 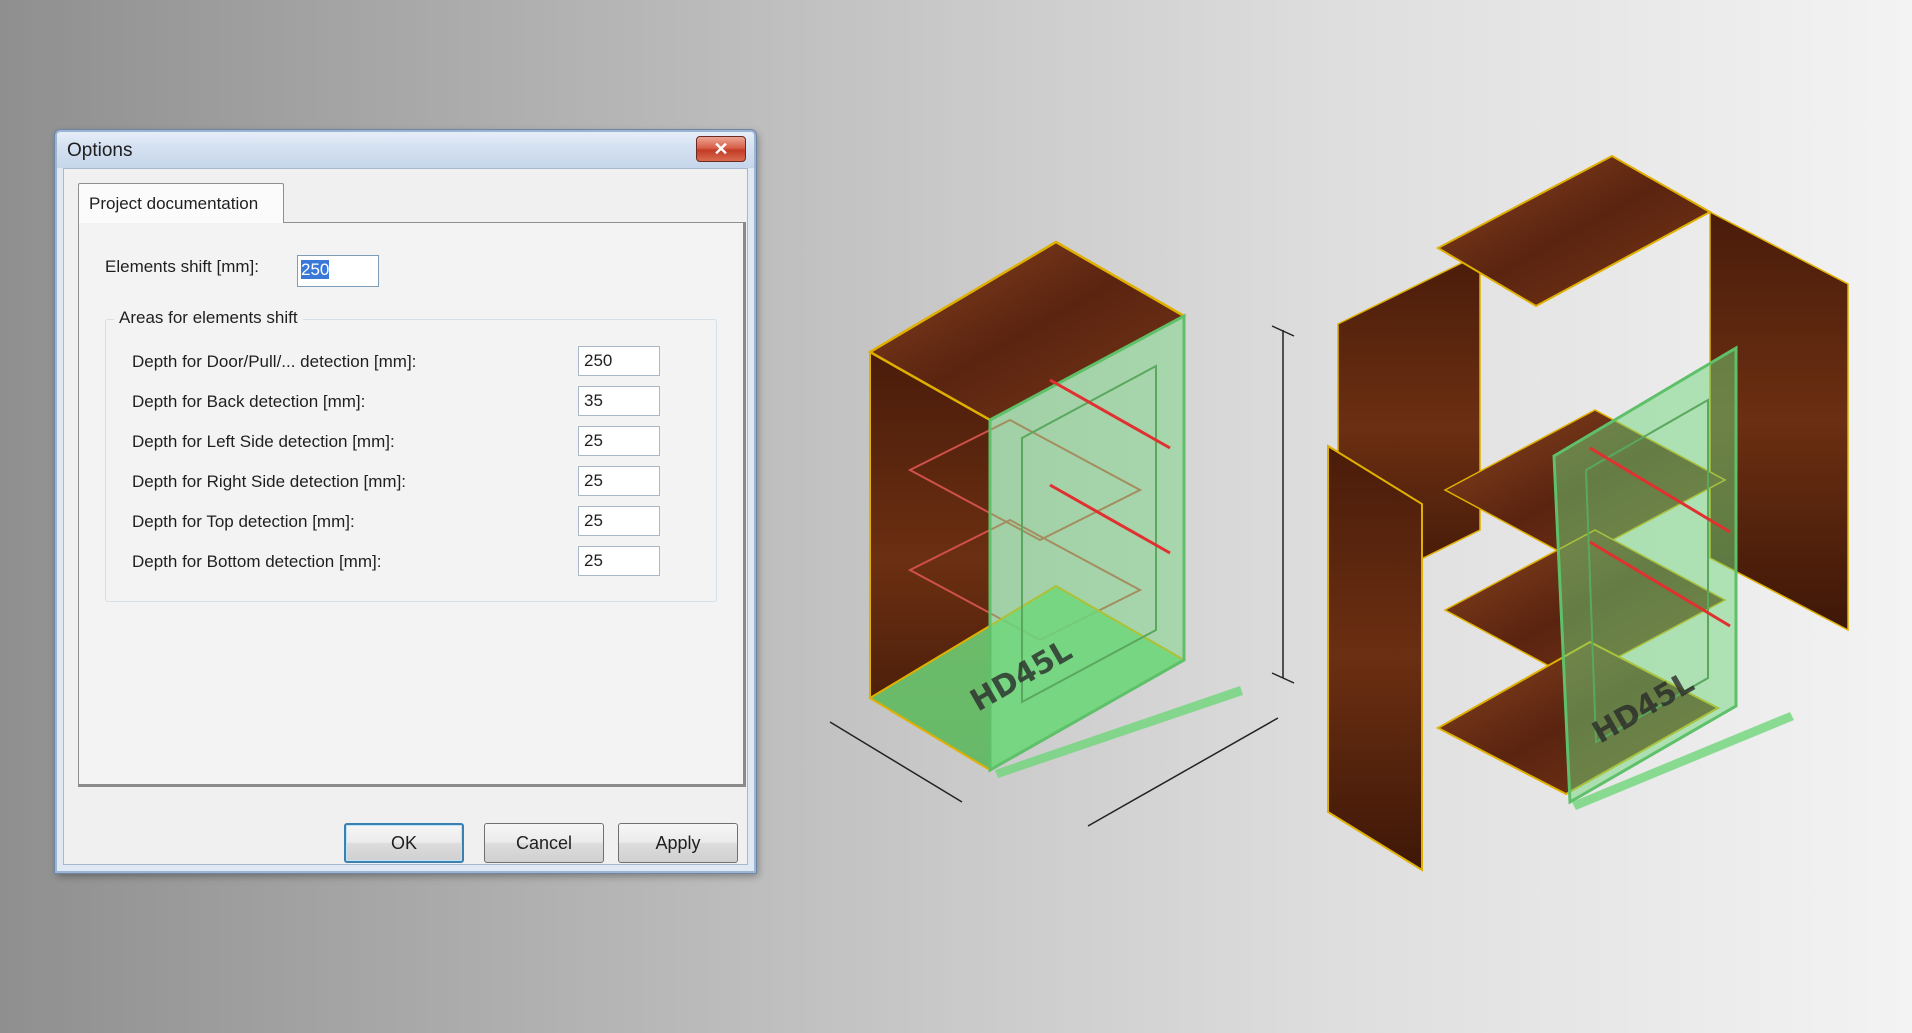 What do you see at coordinates (249, 401) in the screenshot?
I see `back-depth-label: Depth for Back detection [mm]:` at bounding box center [249, 401].